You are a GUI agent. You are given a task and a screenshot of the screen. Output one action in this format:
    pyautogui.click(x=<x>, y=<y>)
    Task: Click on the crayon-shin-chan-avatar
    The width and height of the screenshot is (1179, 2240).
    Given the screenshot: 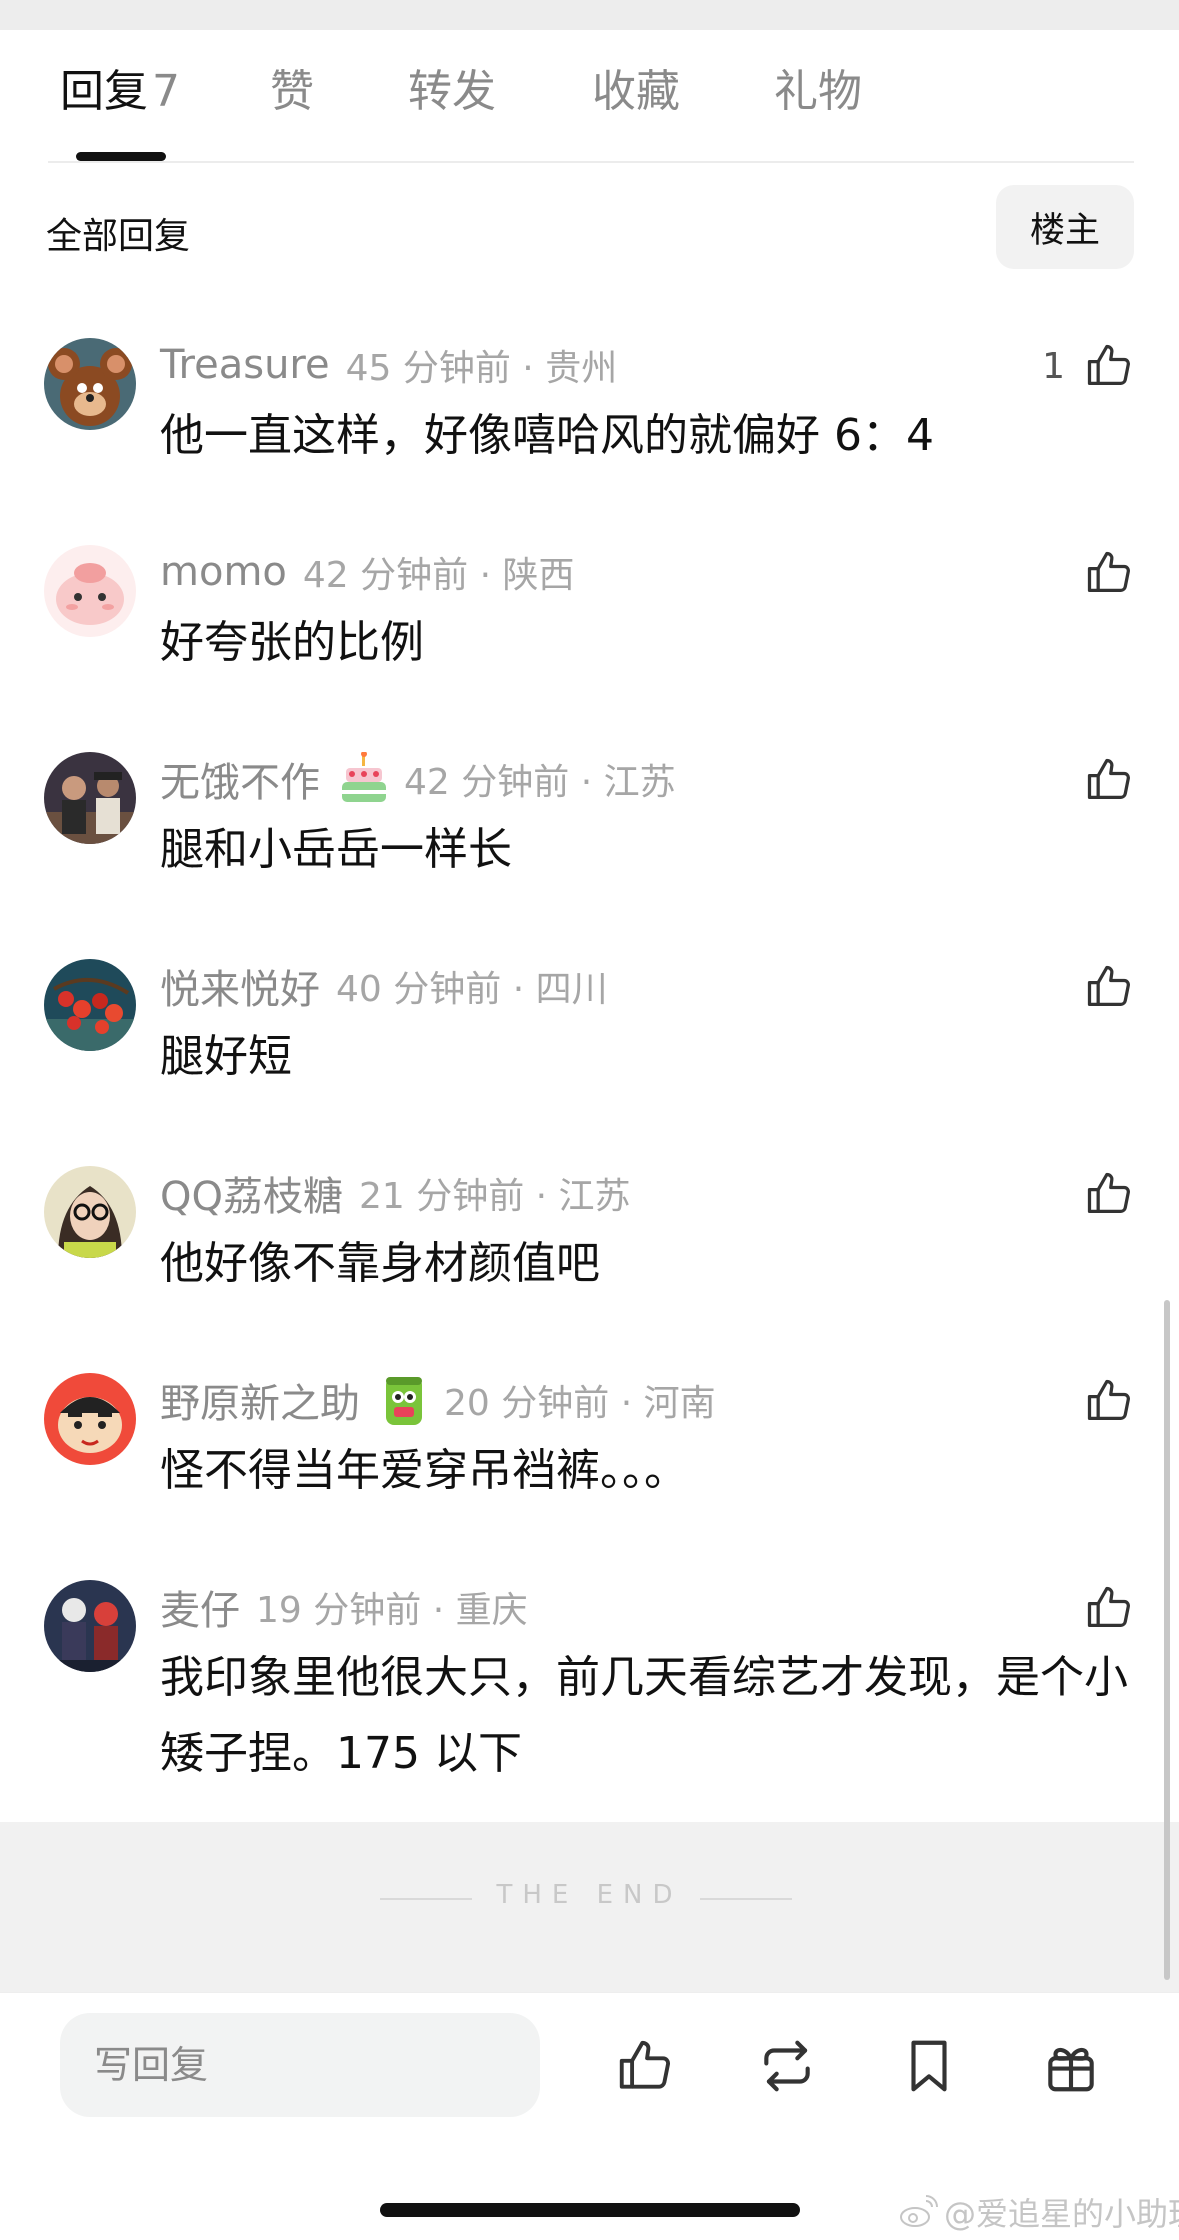 What is the action you would take?
    pyautogui.click(x=90, y=1419)
    